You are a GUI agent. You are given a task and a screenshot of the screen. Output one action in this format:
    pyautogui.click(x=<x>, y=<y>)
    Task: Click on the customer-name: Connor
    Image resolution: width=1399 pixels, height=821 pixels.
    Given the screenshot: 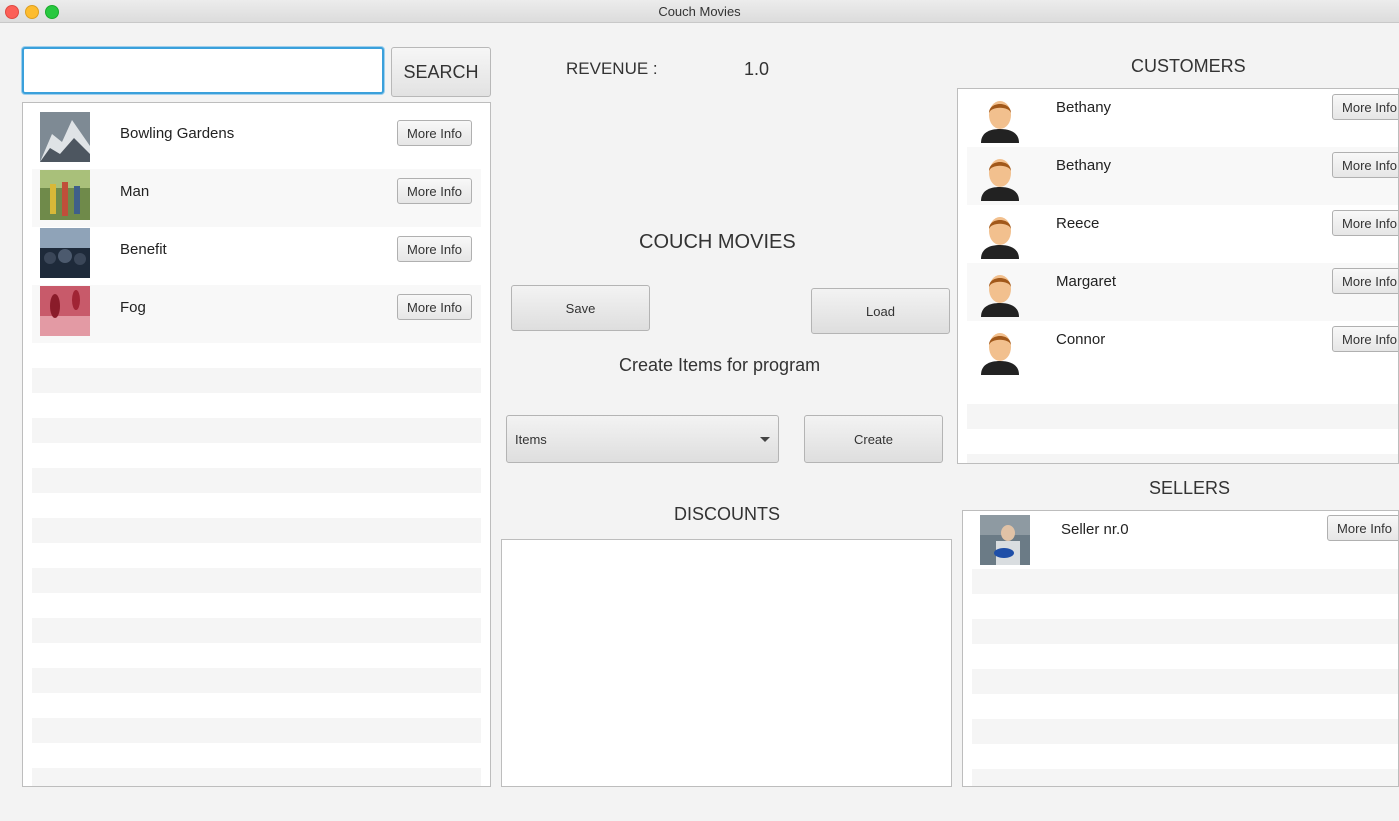 What is the action you would take?
    pyautogui.click(x=1081, y=339)
    